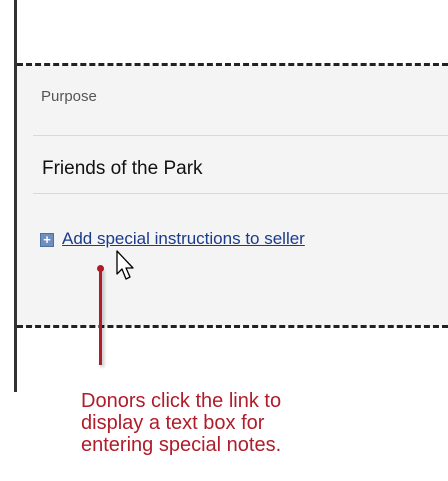  Describe the element at coordinates (181, 445) in the screenshot. I see `callout-line: entering special notes.` at that location.